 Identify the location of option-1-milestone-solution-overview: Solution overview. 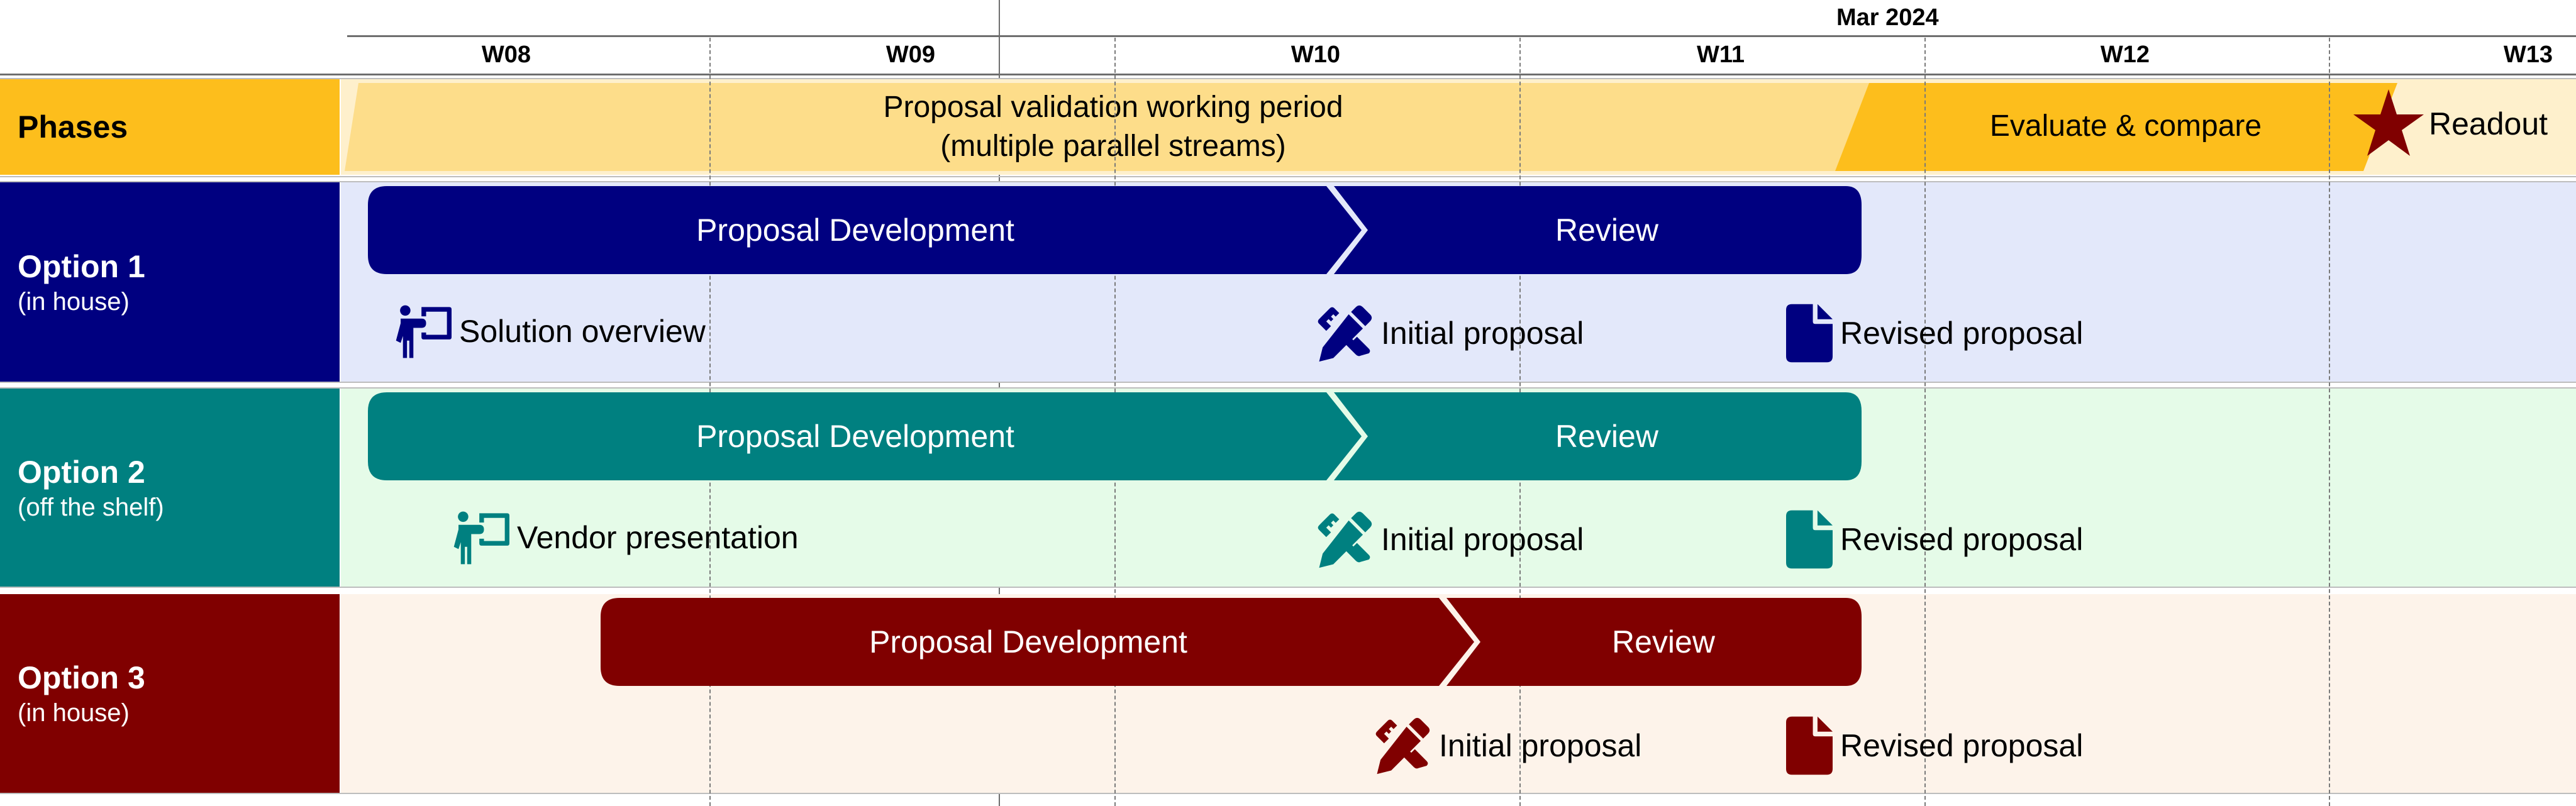
(550, 331).